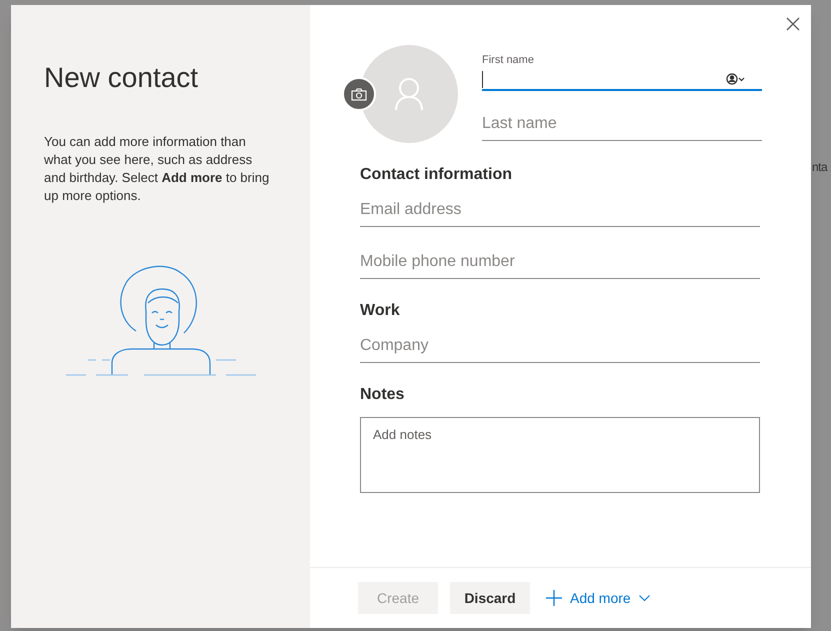 This screenshot has width=831, height=631. I want to click on background-text: nta, so click(820, 167).